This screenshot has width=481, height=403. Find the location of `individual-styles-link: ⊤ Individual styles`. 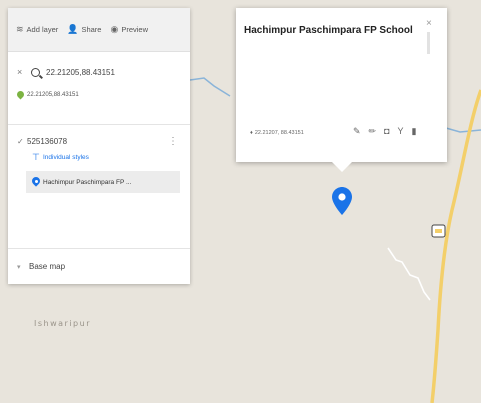

individual-styles-link: ⊤ Individual styles is located at coordinates (99, 157).